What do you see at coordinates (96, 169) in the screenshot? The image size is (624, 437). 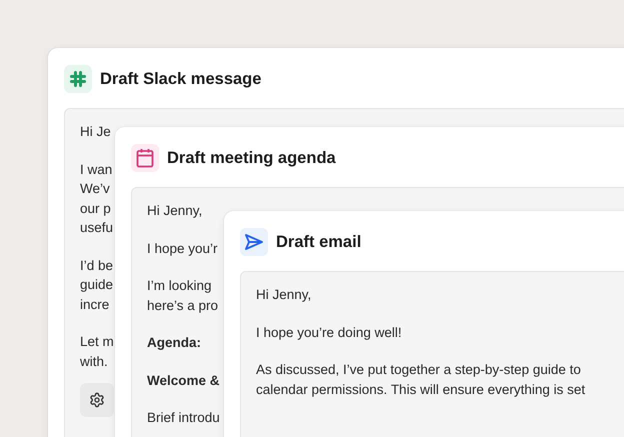 I see `draft-text-line: I wan` at bounding box center [96, 169].